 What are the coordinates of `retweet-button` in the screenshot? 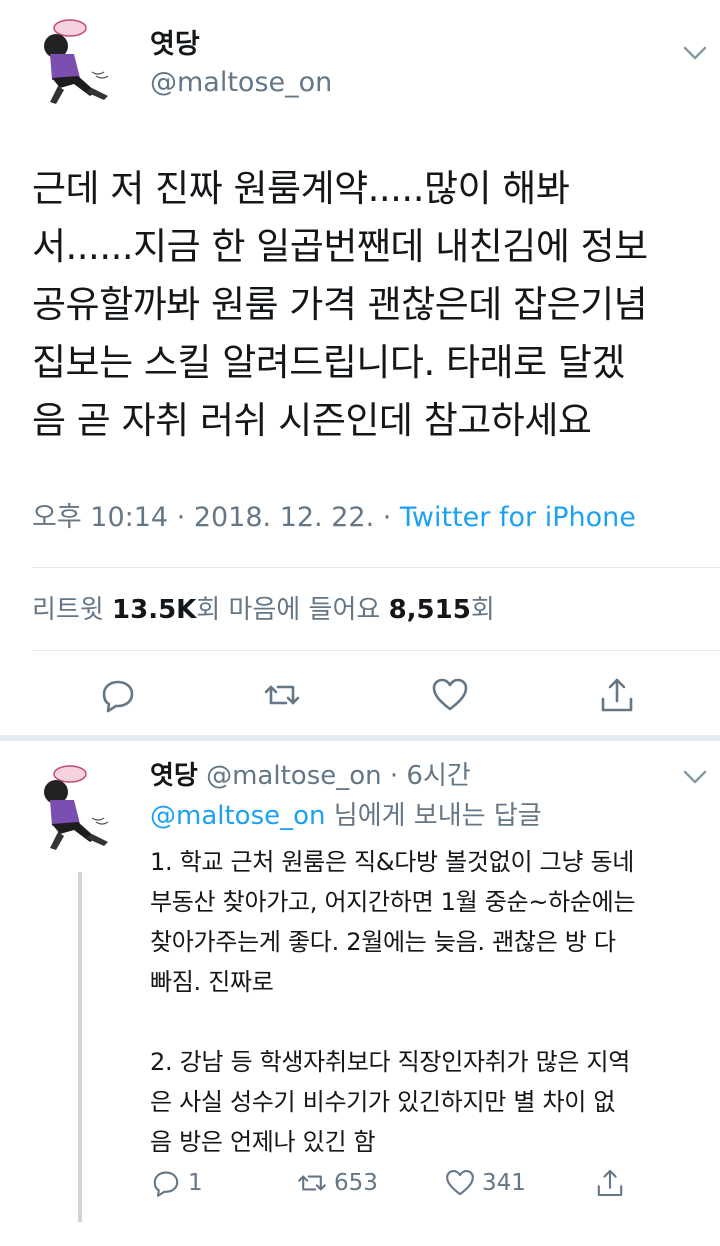 It's located at (282, 695).